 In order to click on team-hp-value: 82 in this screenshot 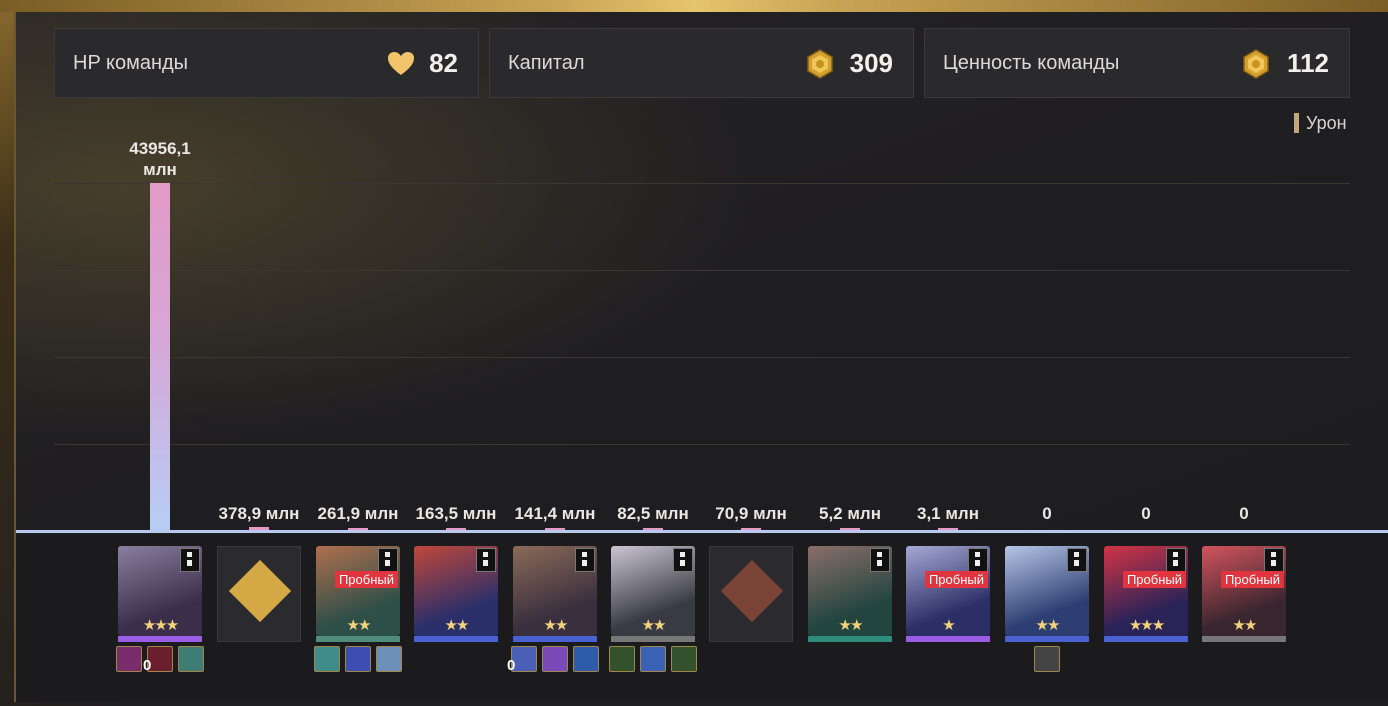, I will do `click(443, 63)`.